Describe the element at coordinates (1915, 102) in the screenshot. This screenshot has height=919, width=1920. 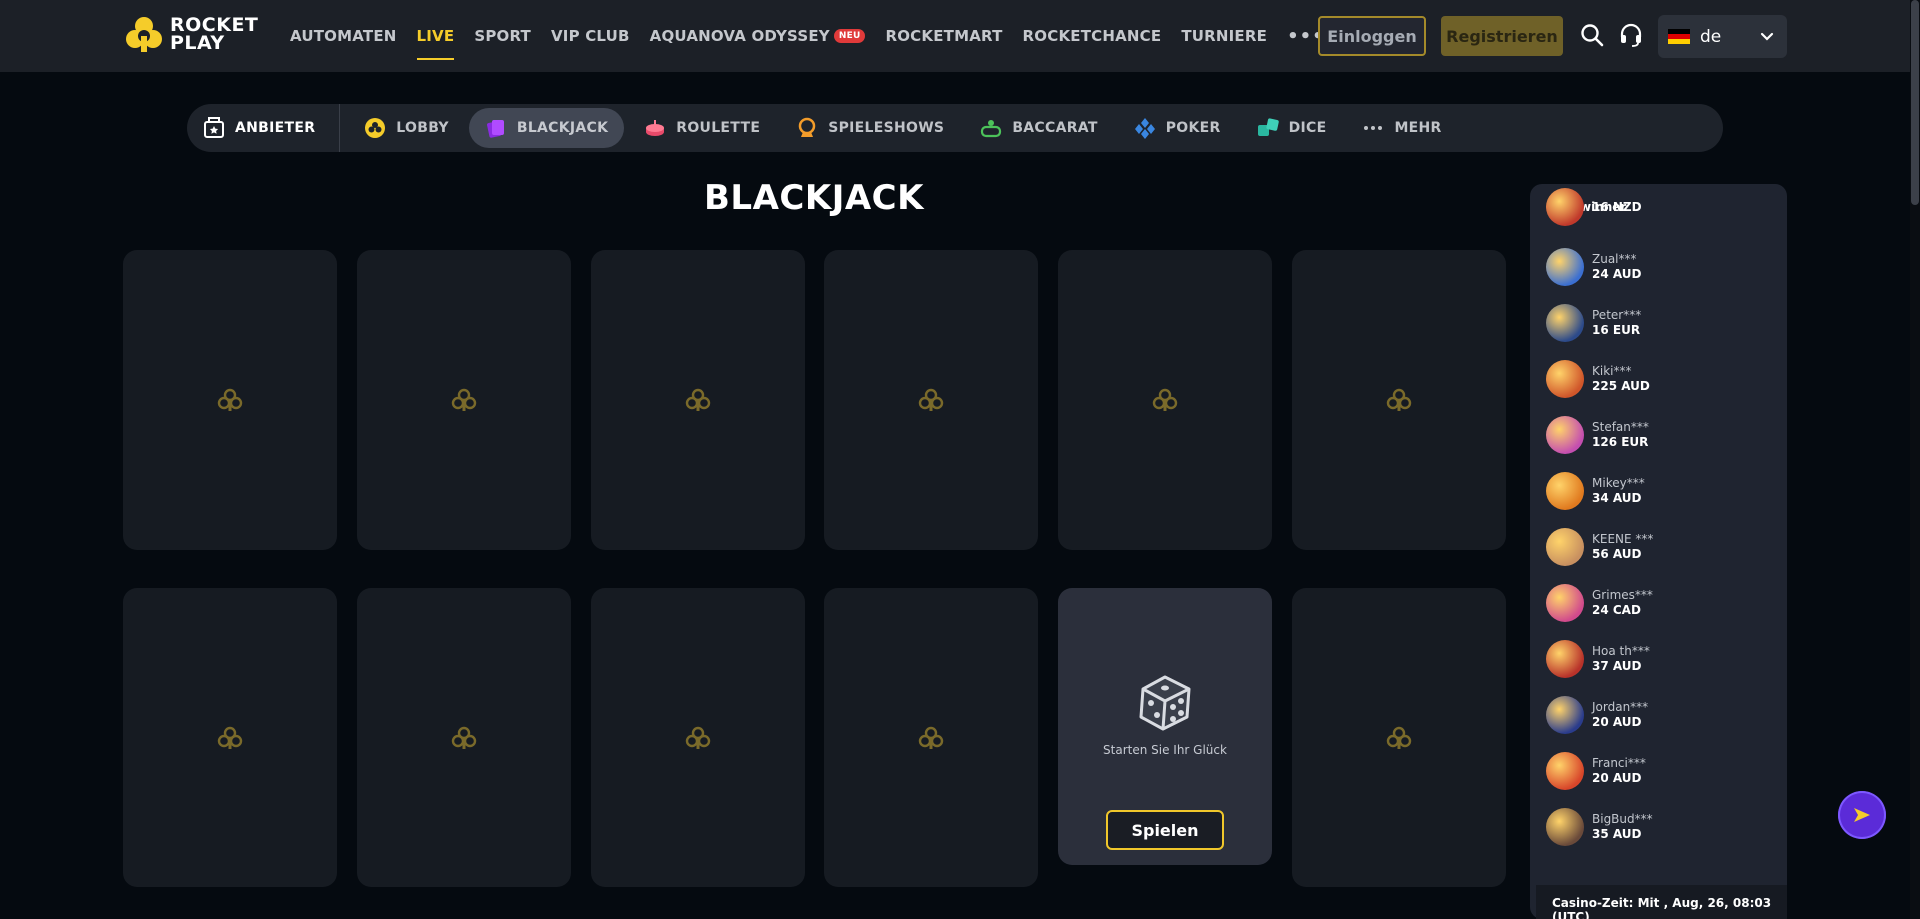
I see `scrollbar-thumb` at that location.